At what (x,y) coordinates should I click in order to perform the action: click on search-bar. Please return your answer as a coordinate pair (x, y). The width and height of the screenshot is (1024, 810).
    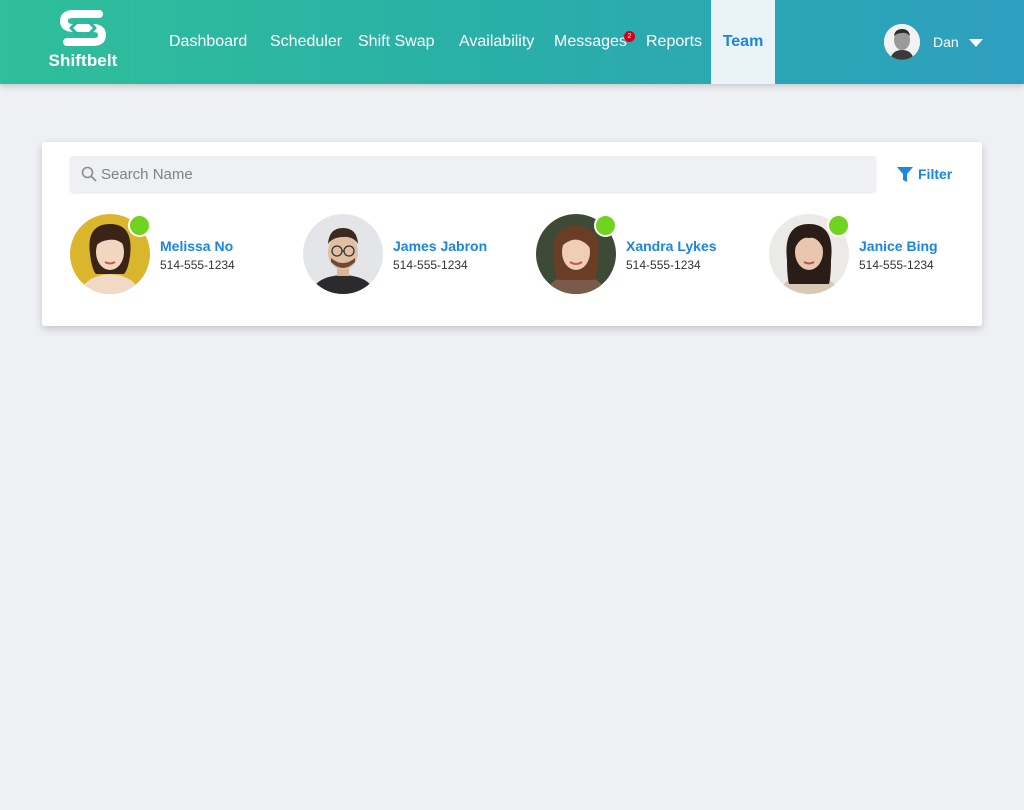
    Looking at the image, I should click on (473, 174).